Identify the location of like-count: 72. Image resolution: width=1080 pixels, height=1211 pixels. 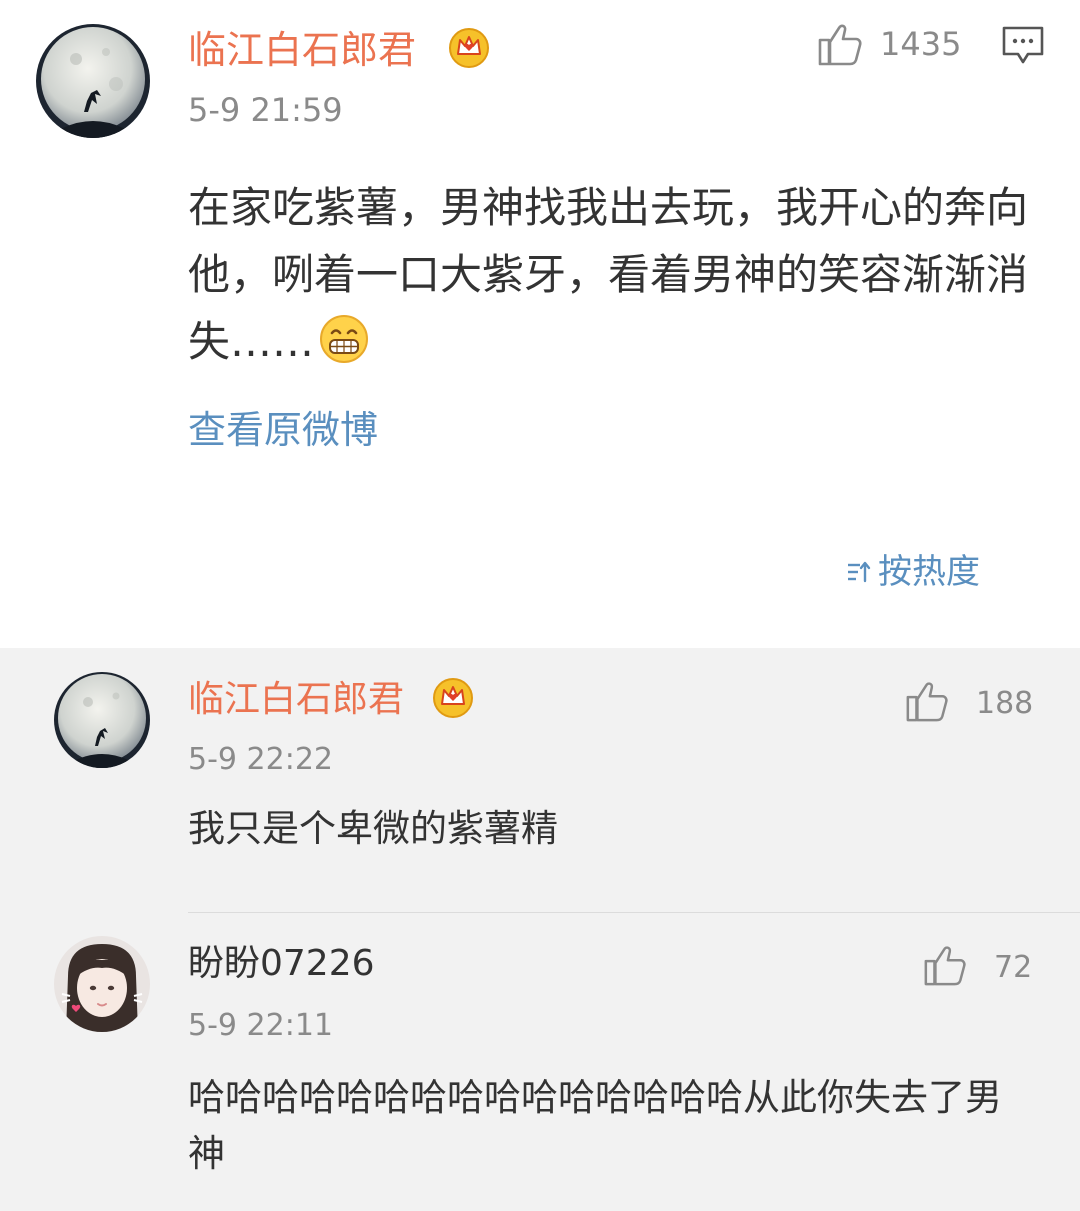
(1013, 967).